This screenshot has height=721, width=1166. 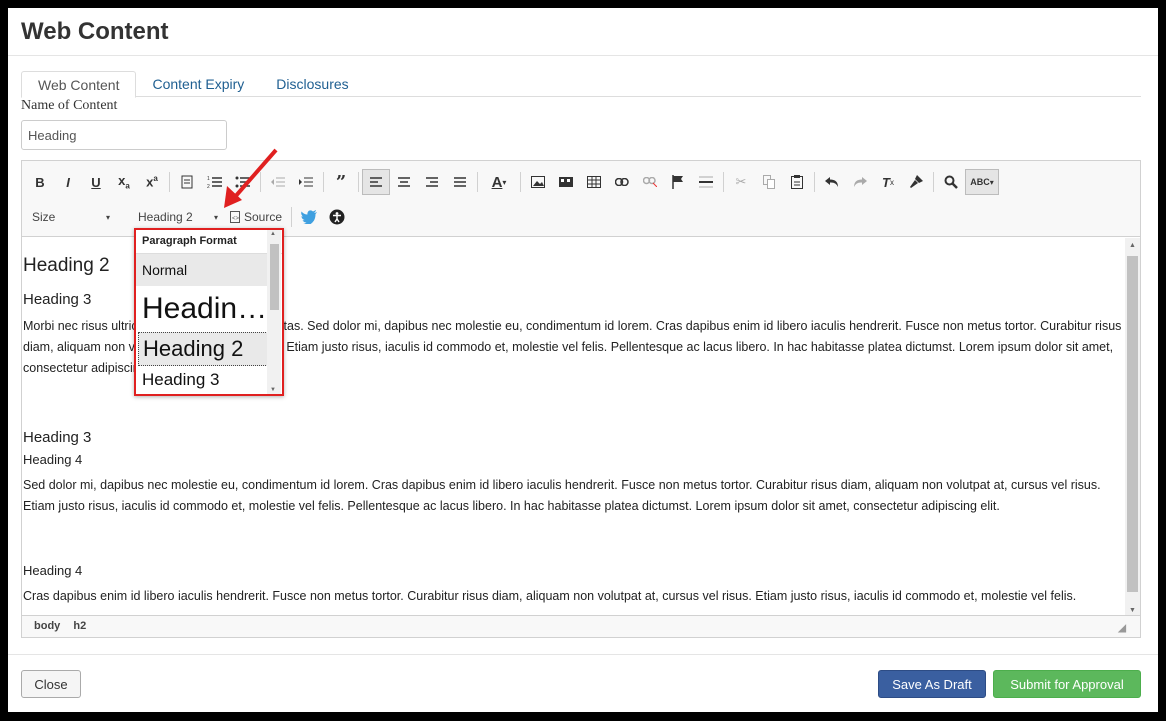 I want to click on find-icon, so click(x=951, y=182).